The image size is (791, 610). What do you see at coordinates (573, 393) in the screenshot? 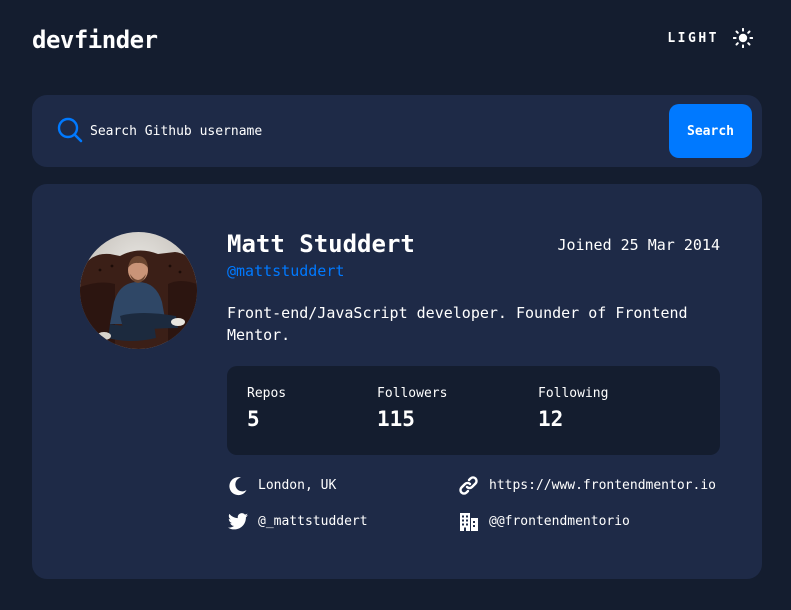
I see `stat-label: Following` at bounding box center [573, 393].